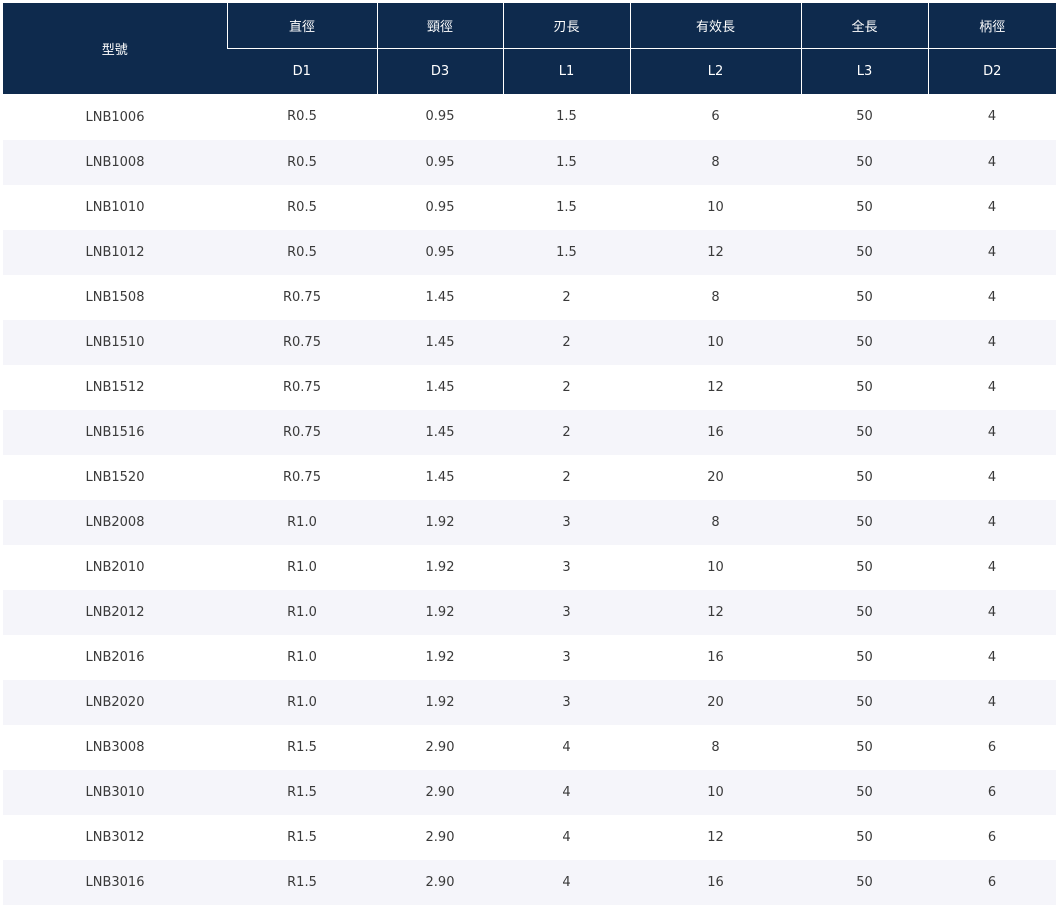 This screenshot has height=907, width=1060. What do you see at coordinates (529, 882) in the screenshot?
I see `table-row: LNB3016 R1.5 2.90 4 16 50 6` at bounding box center [529, 882].